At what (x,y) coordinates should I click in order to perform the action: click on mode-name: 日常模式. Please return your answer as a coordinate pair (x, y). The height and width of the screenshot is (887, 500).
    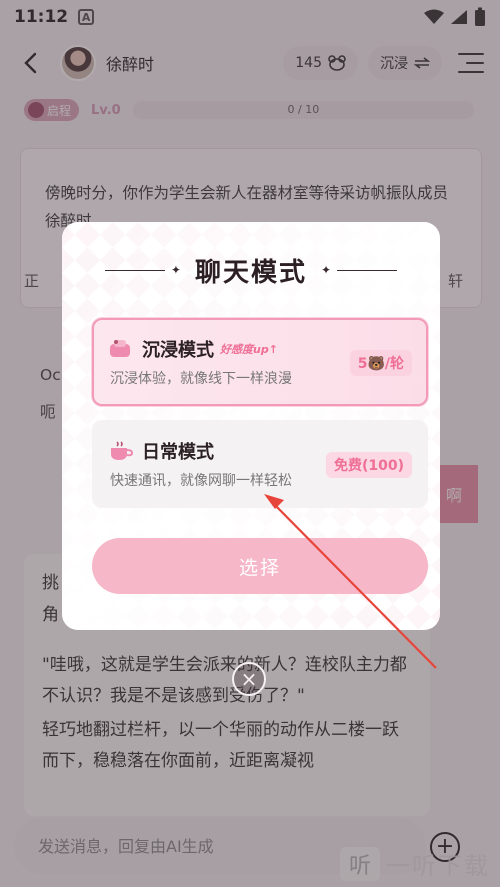
    Looking at the image, I should click on (178, 452).